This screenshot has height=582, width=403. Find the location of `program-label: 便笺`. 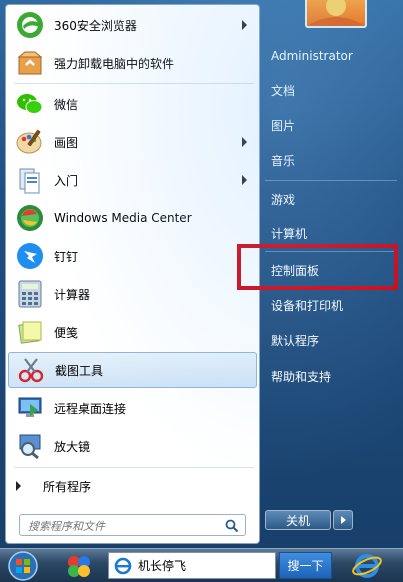

program-label: 便笺 is located at coordinates (66, 332).